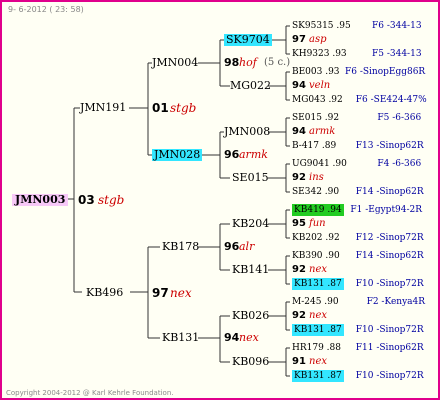 The width and height of the screenshot is (440, 400). What do you see at coordinates (160, 293) in the screenshot?
I see `dam-year: 97` at bounding box center [160, 293].